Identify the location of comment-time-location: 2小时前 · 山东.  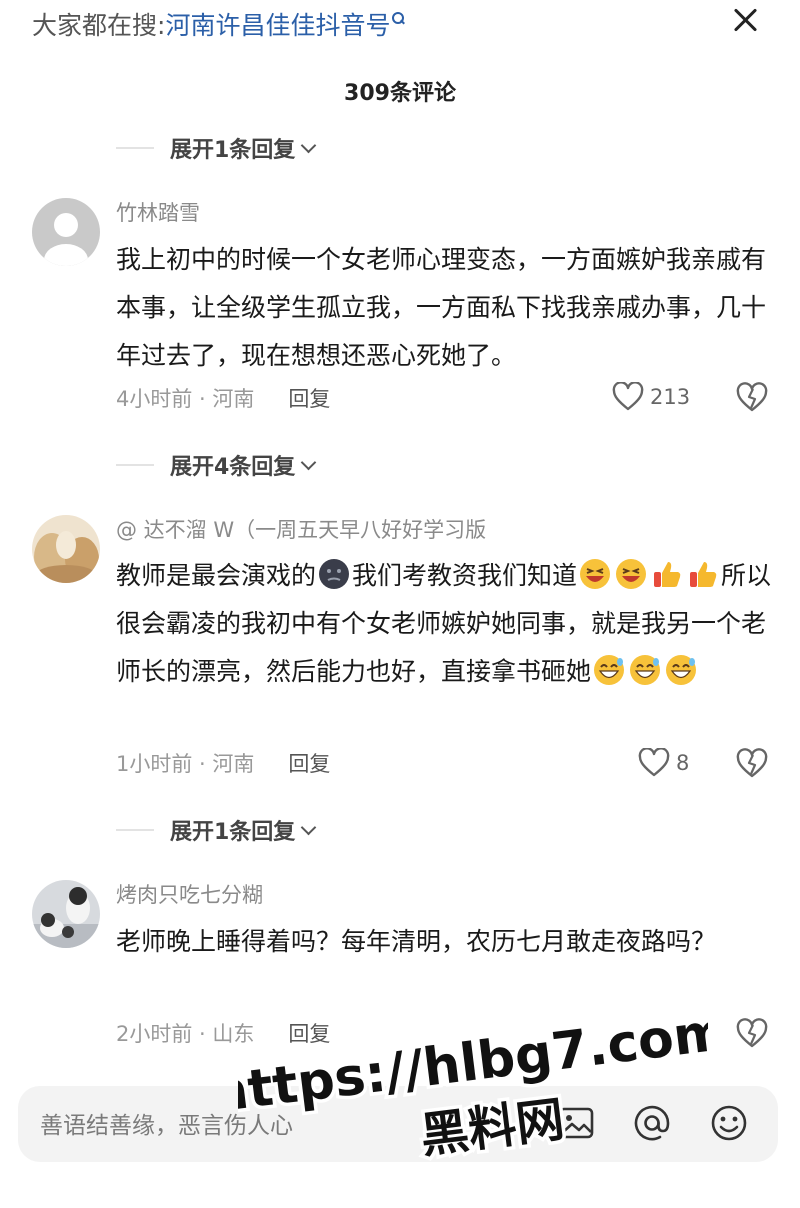
(185, 1034).